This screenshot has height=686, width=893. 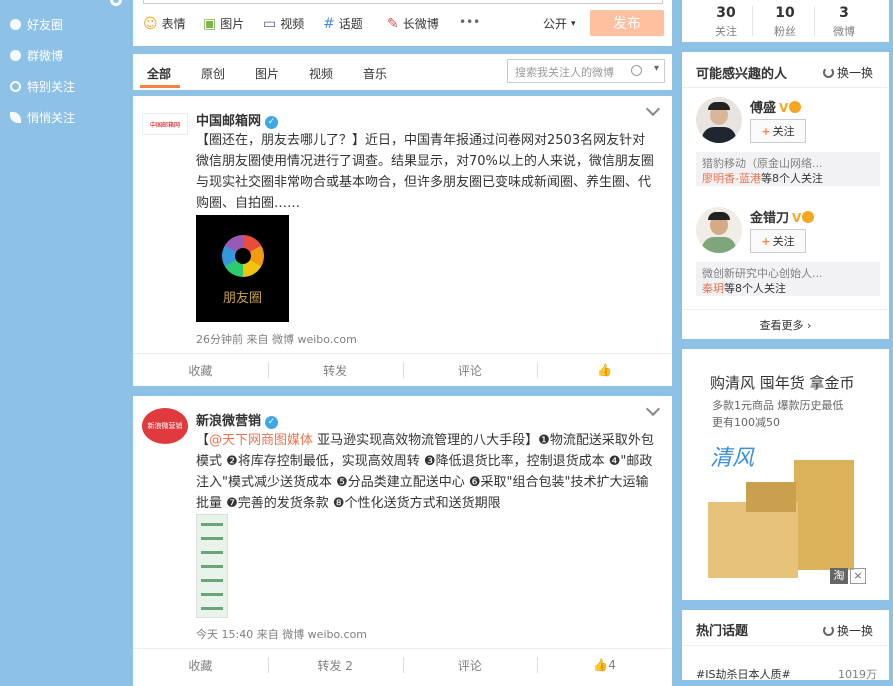 What do you see at coordinates (375, 73) in the screenshot?
I see `tab-music: 音乐` at bounding box center [375, 73].